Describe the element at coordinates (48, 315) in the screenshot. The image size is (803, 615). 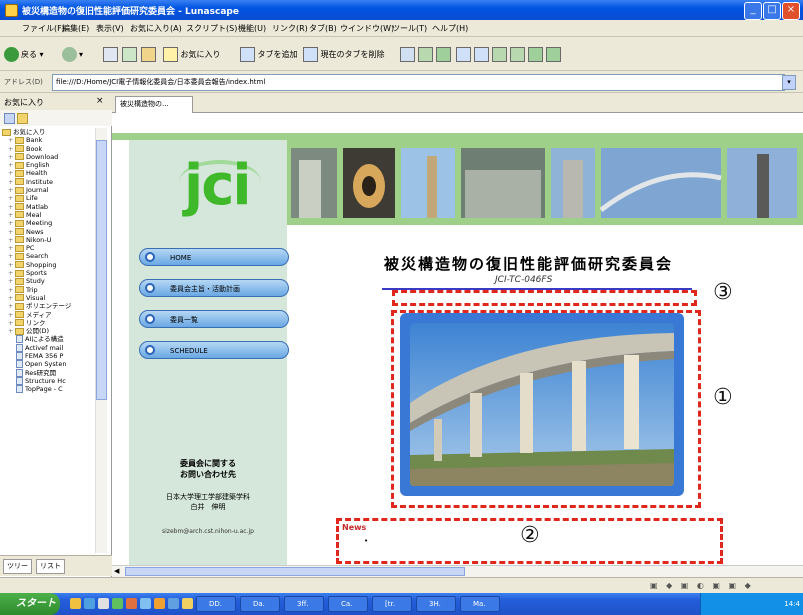
I see `favorite-folder: + メディア` at that location.